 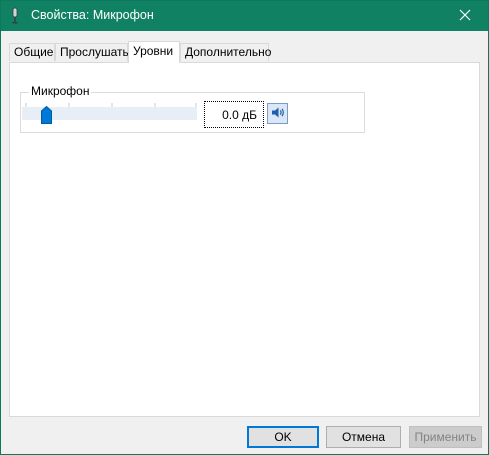 What do you see at coordinates (154, 52) in the screenshot?
I see `tab-levels: Уровни` at bounding box center [154, 52].